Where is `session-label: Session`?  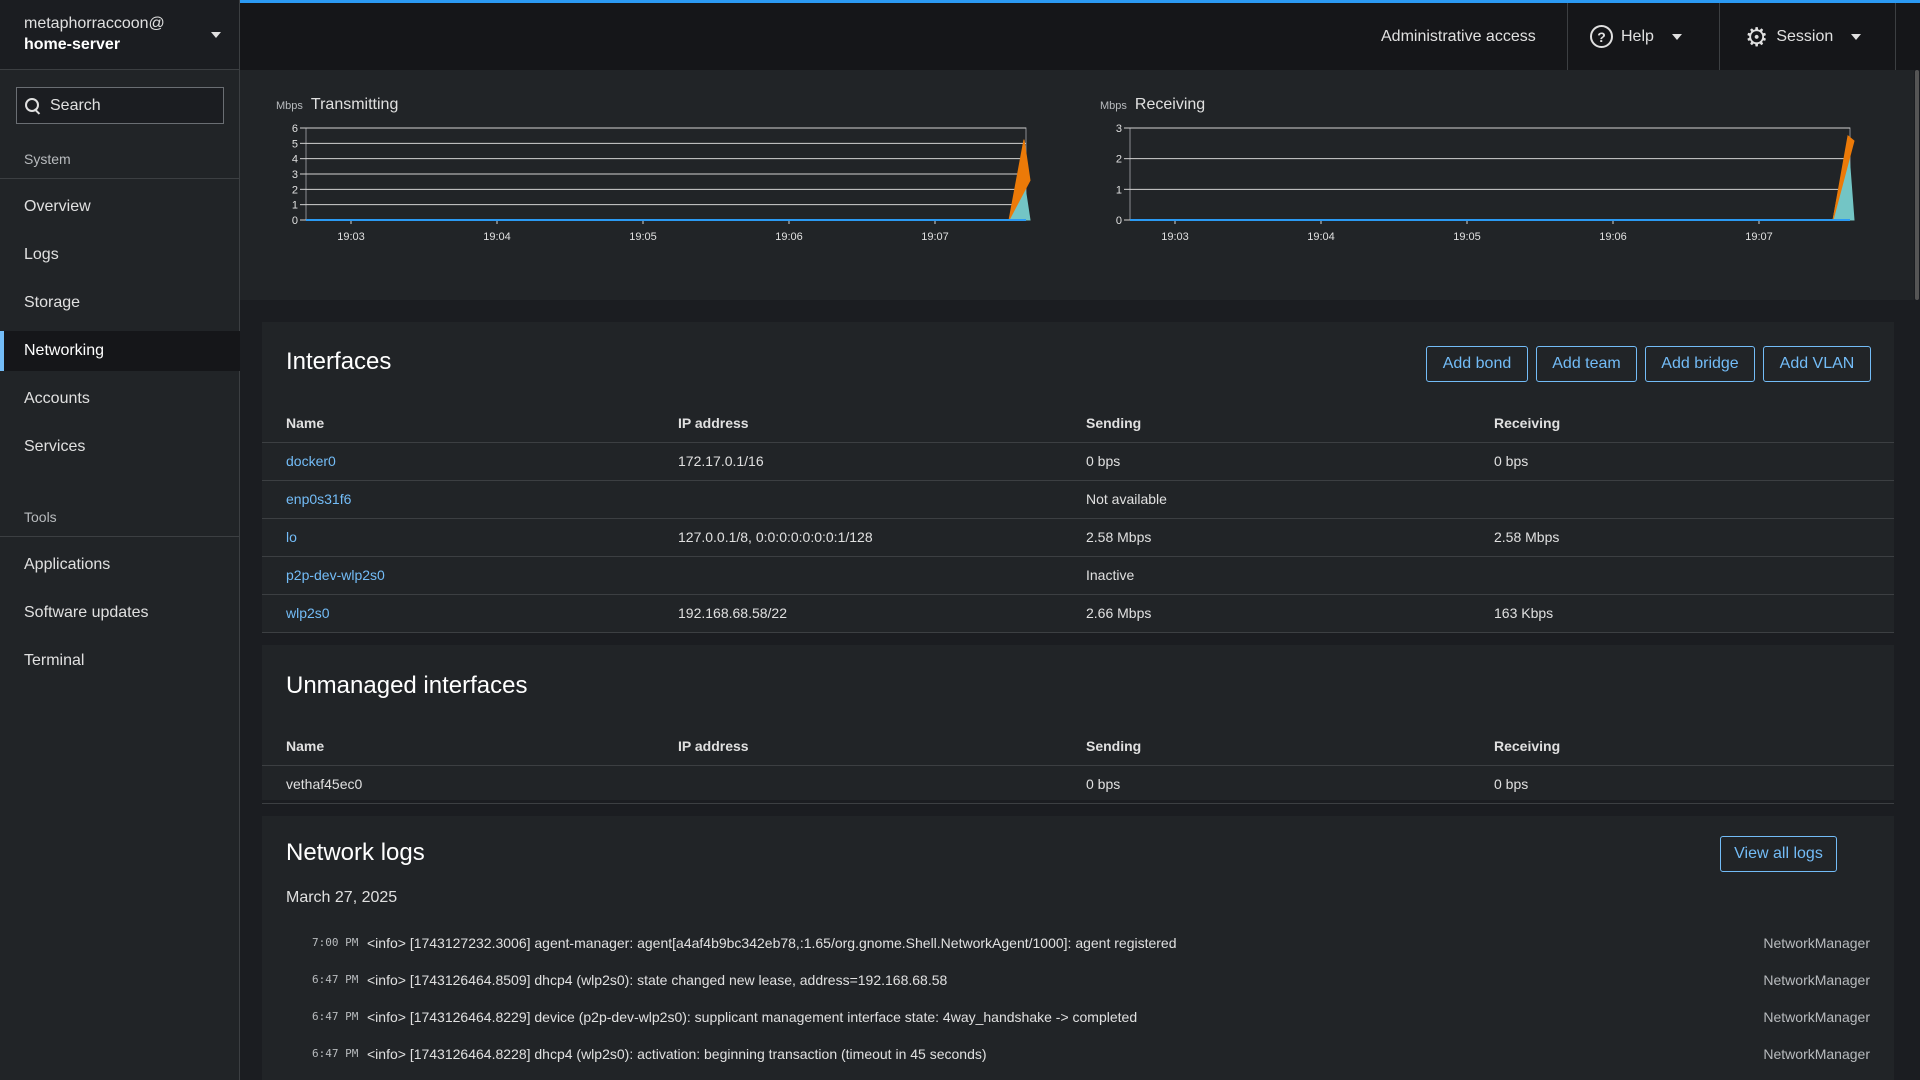
session-label: Session is located at coordinates (1805, 36).